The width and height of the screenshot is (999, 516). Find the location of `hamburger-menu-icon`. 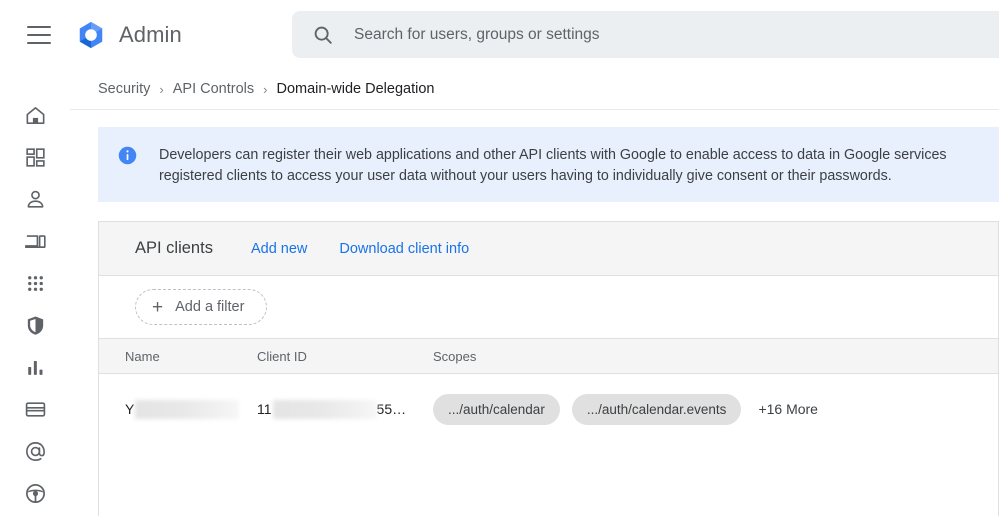

hamburger-menu-icon is located at coordinates (39, 34).